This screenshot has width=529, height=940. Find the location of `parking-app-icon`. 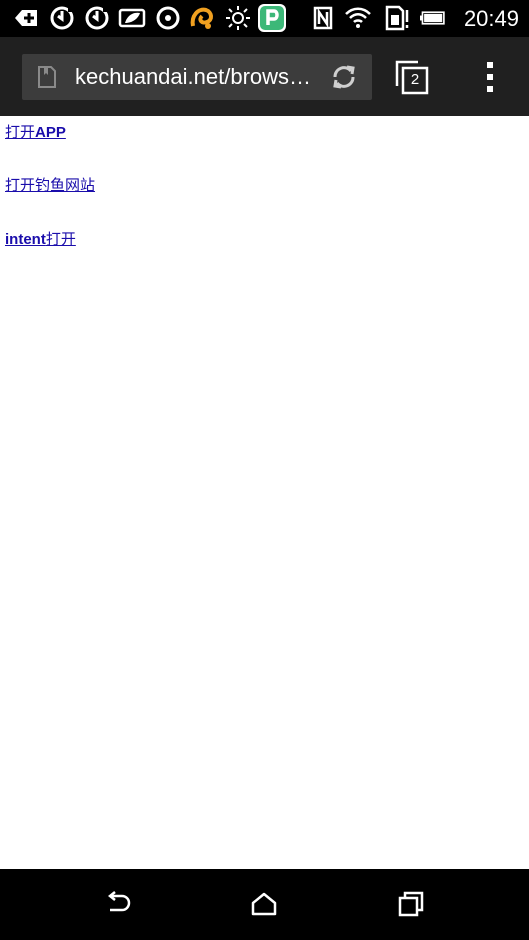

parking-app-icon is located at coordinates (273, 18).